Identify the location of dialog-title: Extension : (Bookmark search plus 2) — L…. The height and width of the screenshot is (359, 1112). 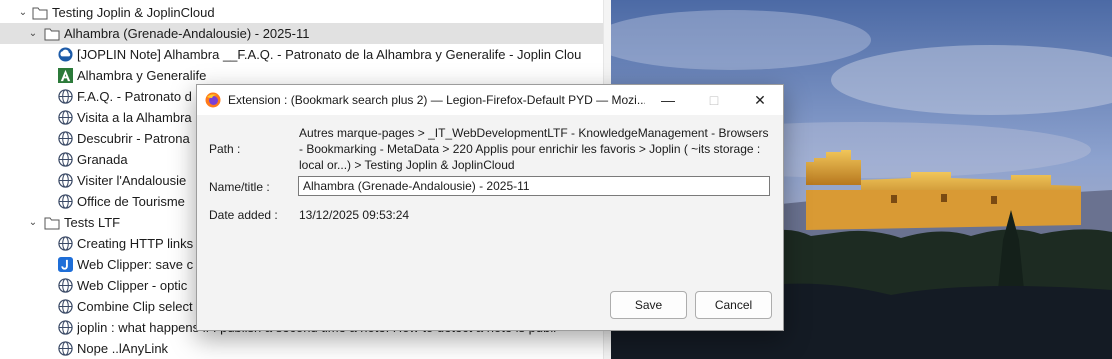
(436, 100).